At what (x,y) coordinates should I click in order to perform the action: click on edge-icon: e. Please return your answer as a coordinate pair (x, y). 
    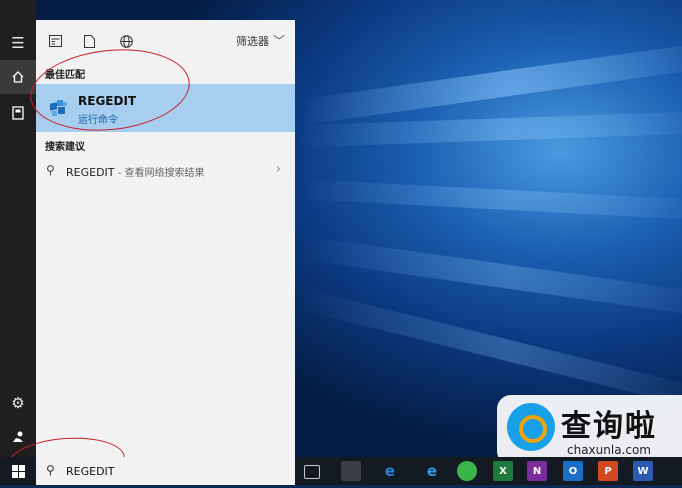
    Looking at the image, I should click on (432, 471).